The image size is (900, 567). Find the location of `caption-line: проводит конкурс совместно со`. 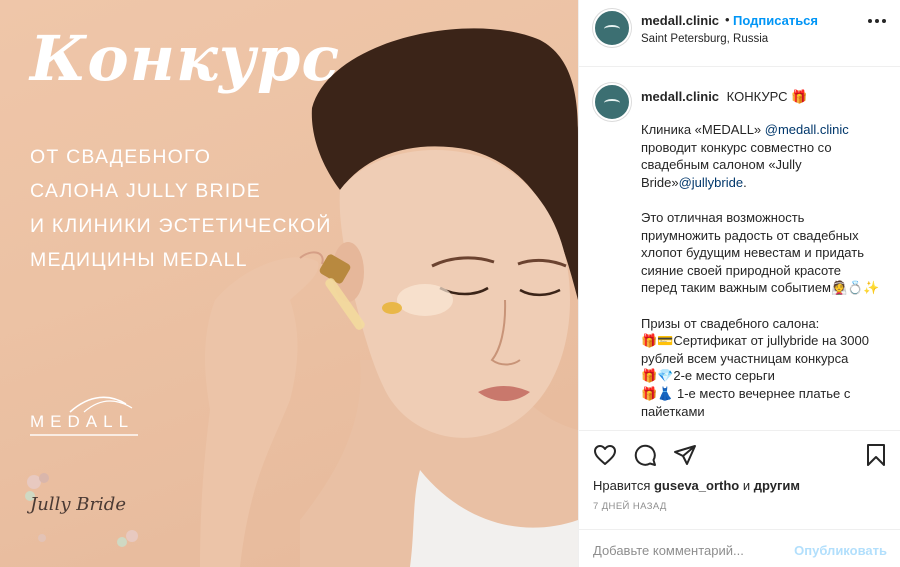

caption-line: проводит конкурс совместно со is located at coordinates (736, 147).